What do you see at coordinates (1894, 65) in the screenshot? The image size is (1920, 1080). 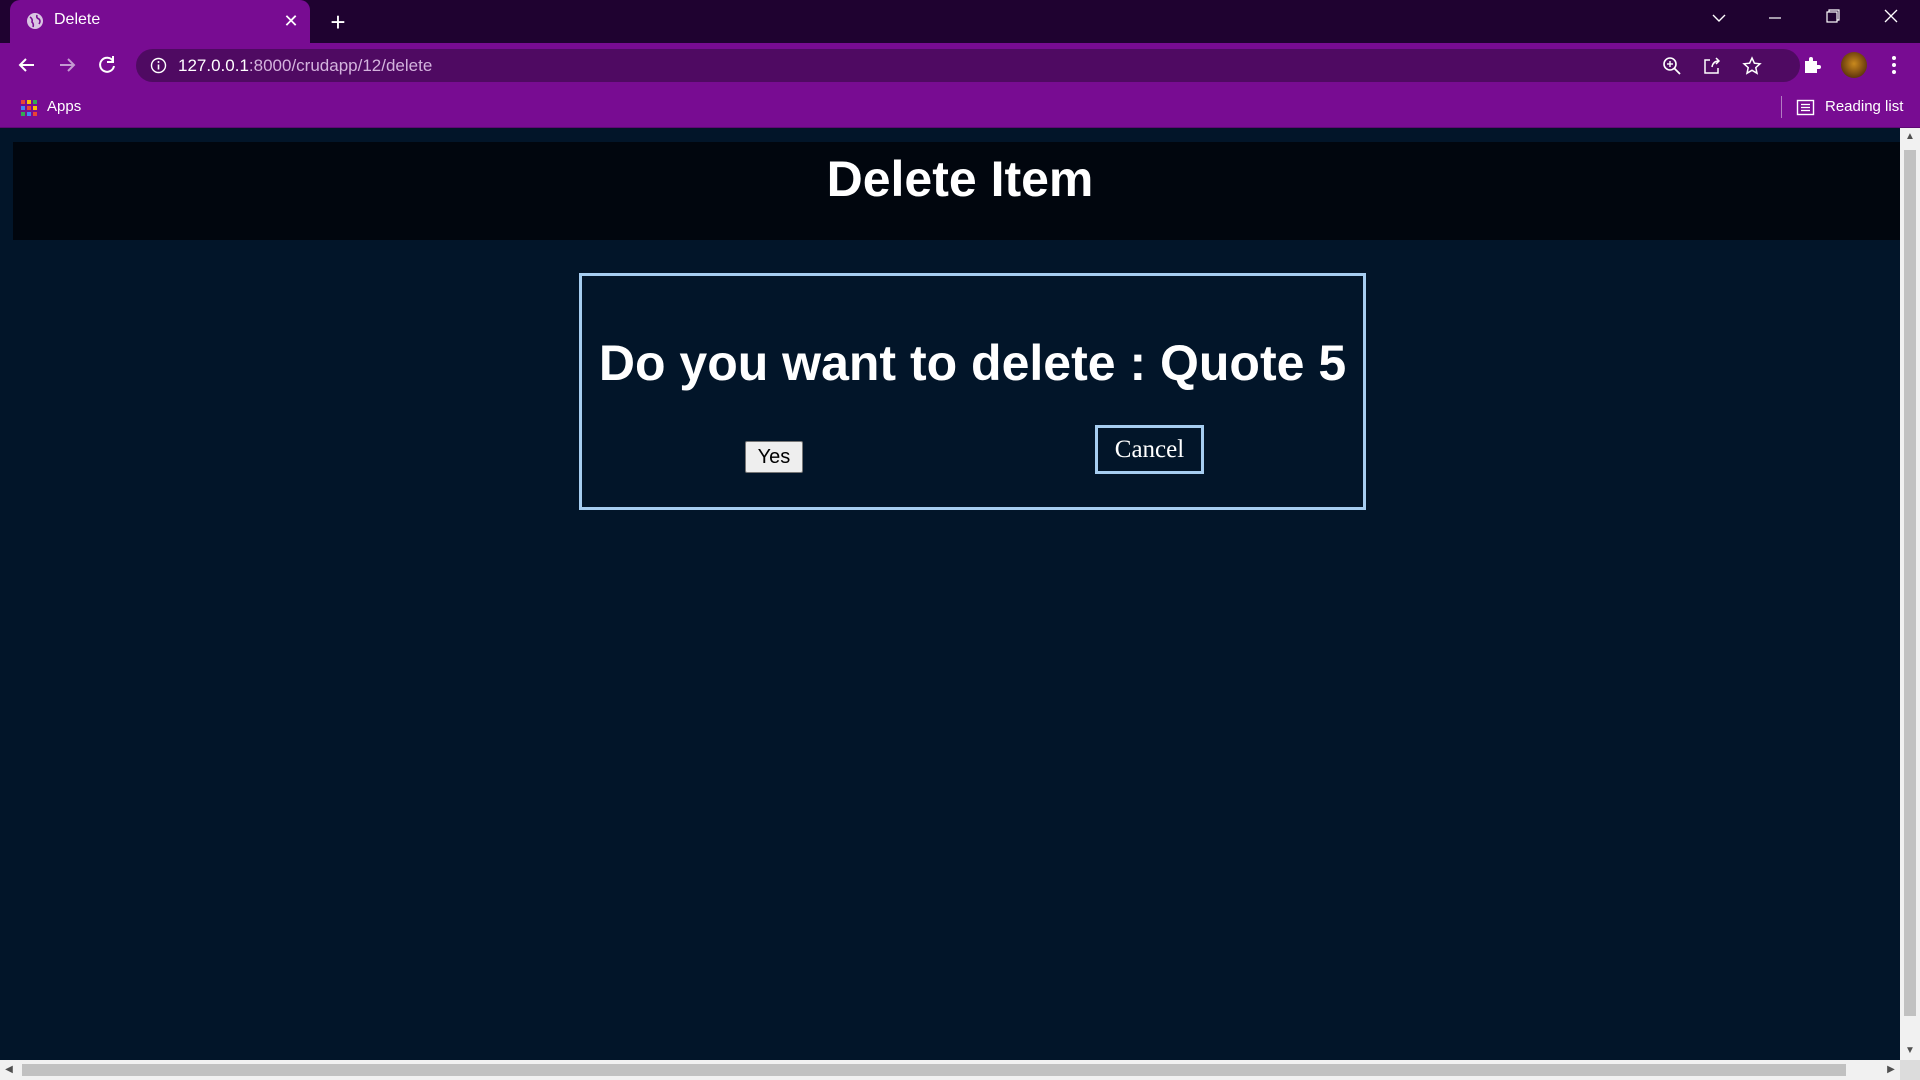 I see `kebab-menu-icon` at bounding box center [1894, 65].